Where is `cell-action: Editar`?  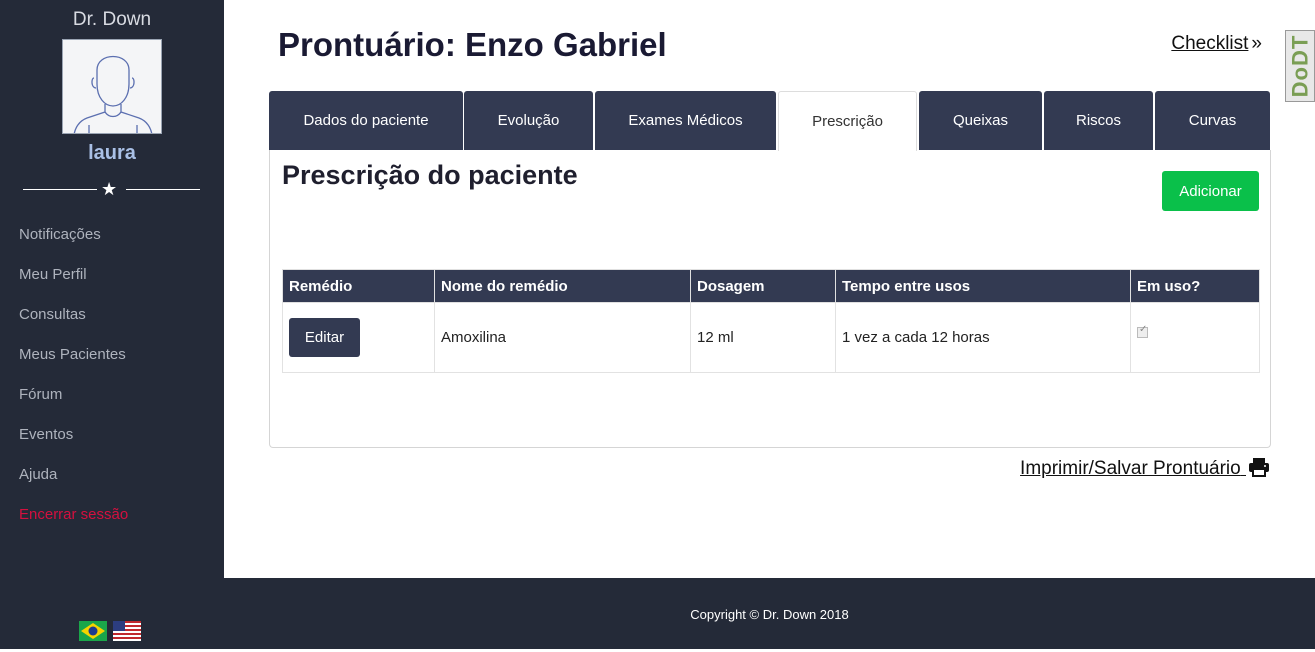 cell-action: Editar is located at coordinates (358, 337).